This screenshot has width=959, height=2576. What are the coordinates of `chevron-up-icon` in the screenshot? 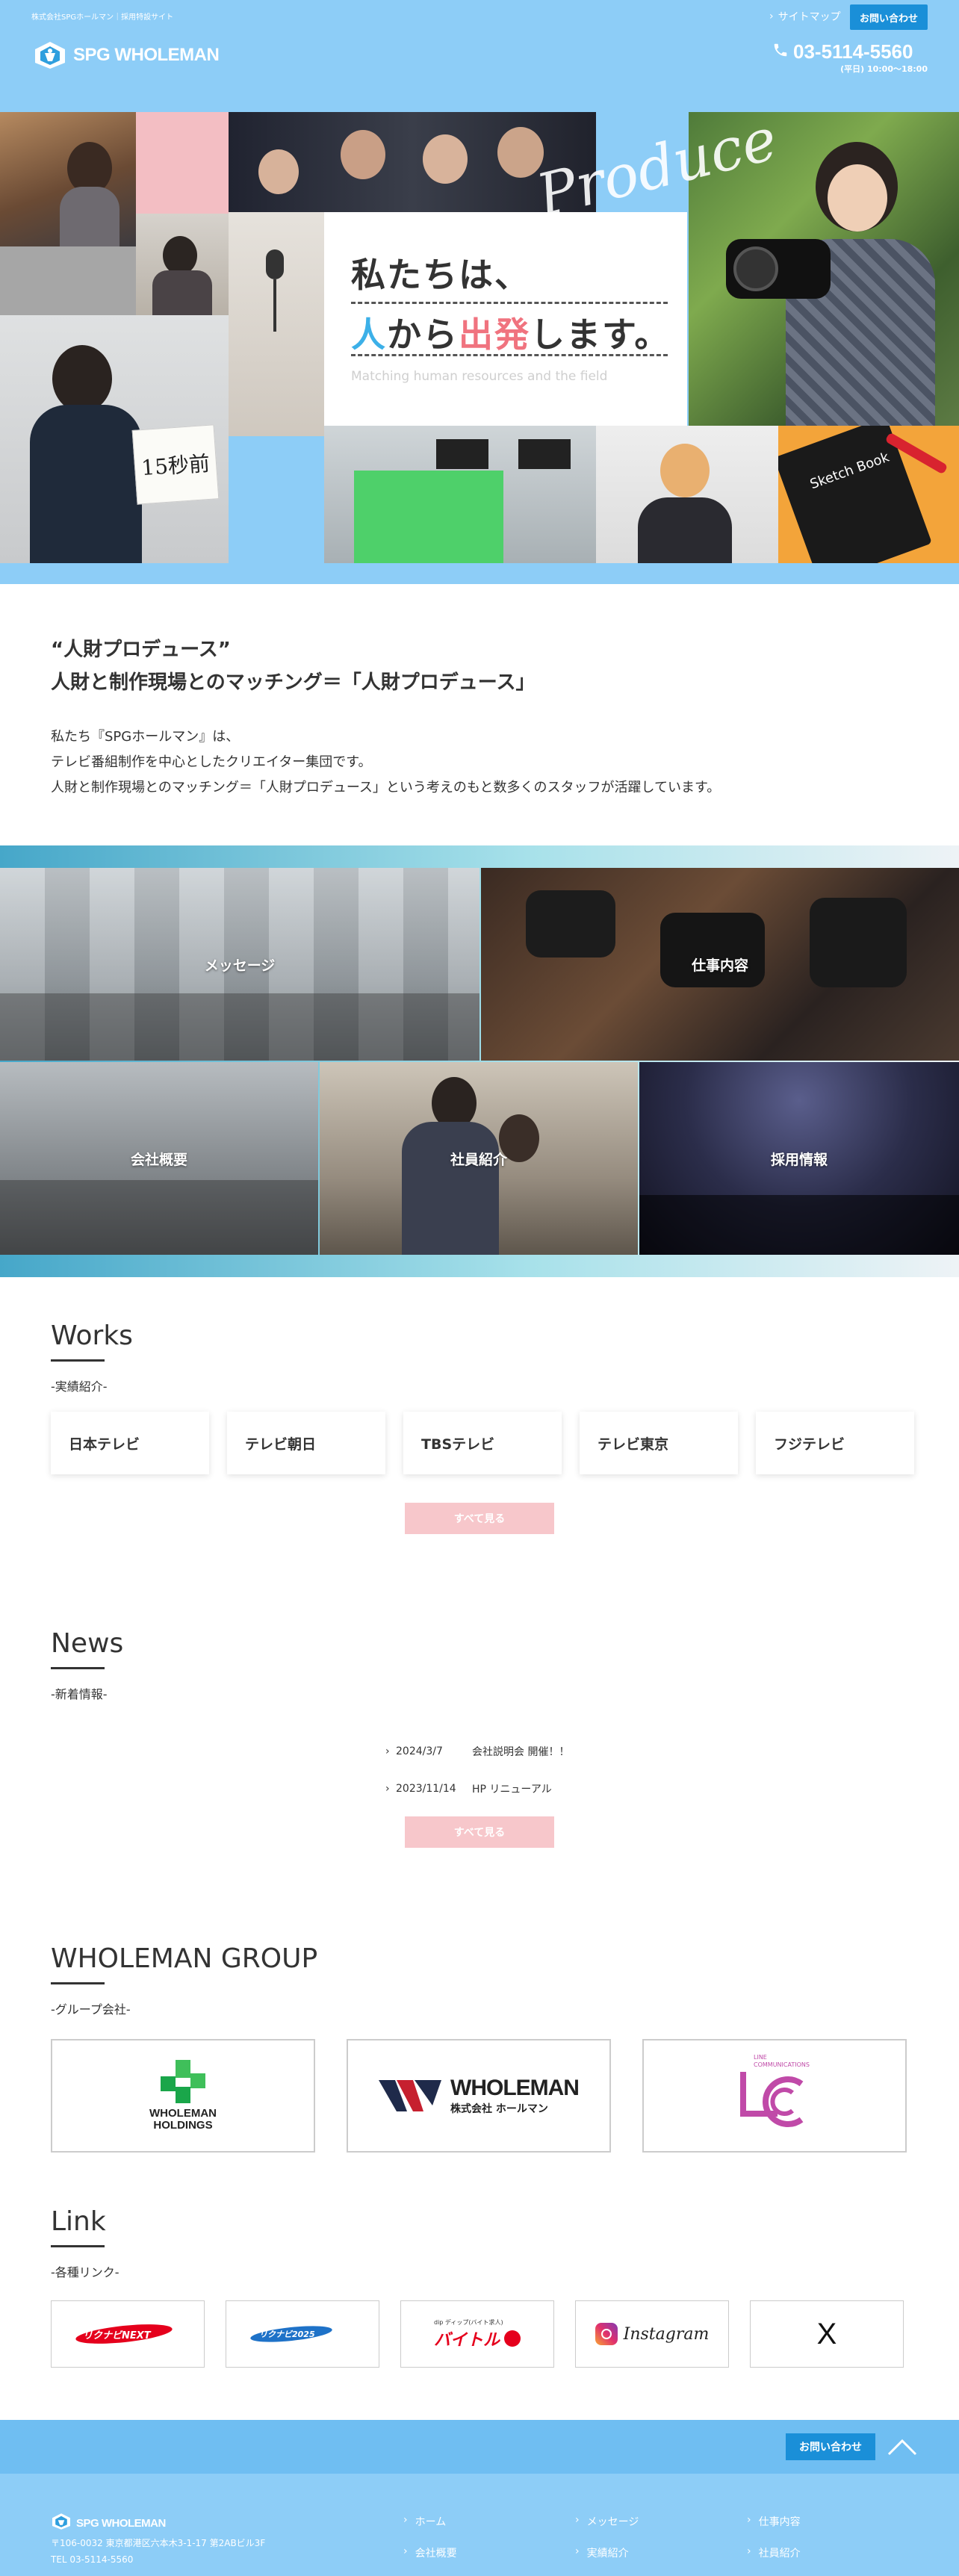 It's located at (902, 2448).